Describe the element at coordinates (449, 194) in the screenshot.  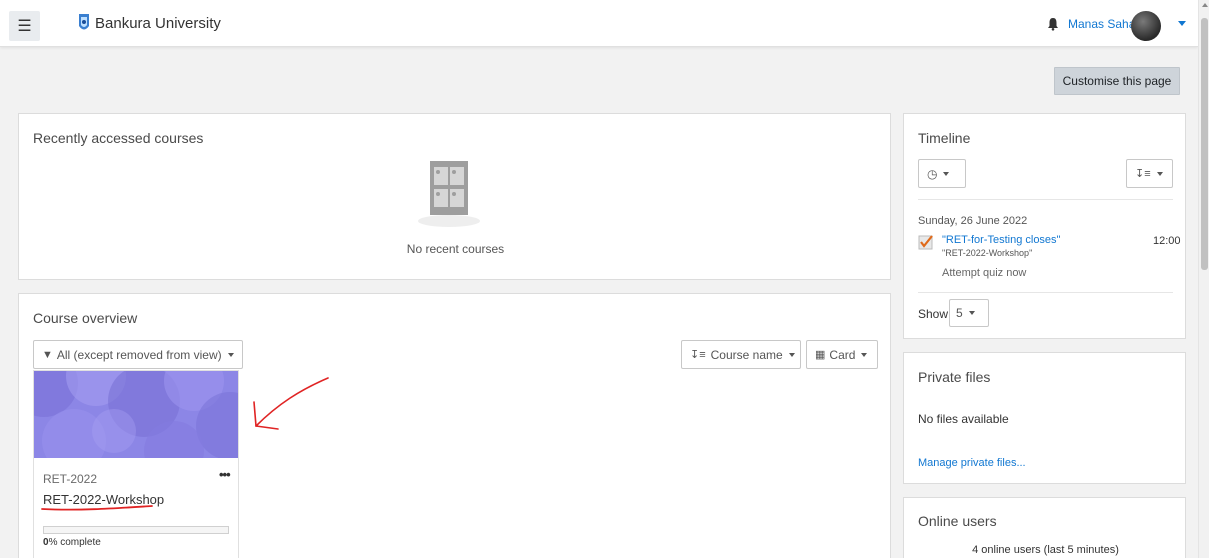
I see `courses-placeholder-icon` at that location.